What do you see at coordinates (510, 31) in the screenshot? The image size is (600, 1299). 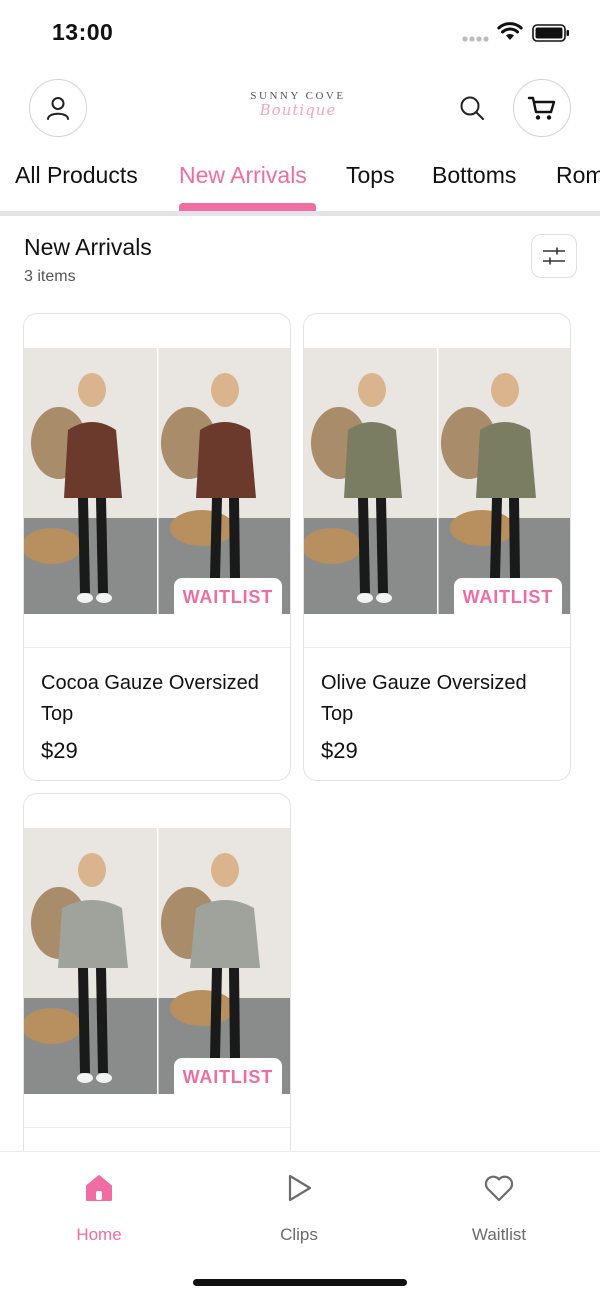 I see `wifi-icon` at bounding box center [510, 31].